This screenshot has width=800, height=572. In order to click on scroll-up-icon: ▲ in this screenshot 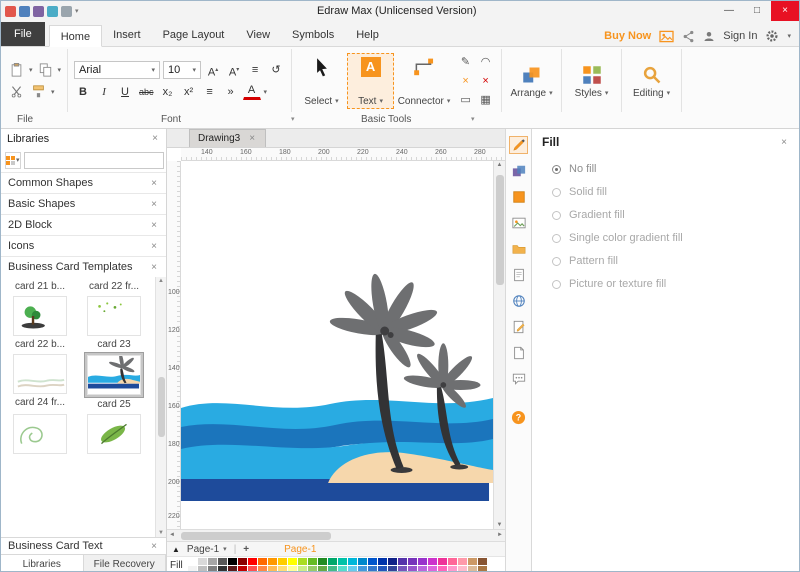, I will do `click(499, 165)`.